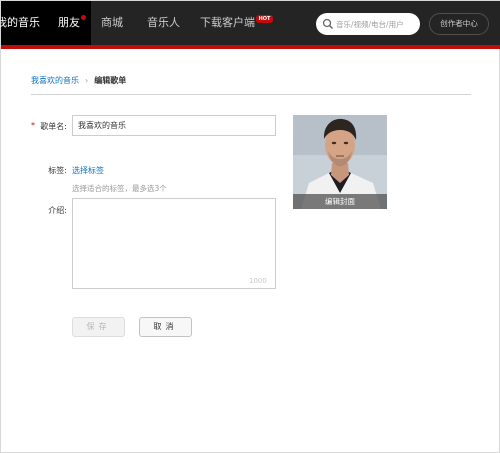 The width and height of the screenshot is (500, 453). Describe the element at coordinates (340, 162) in the screenshot. I see `playlist-cover: 编辑封面` at that location.